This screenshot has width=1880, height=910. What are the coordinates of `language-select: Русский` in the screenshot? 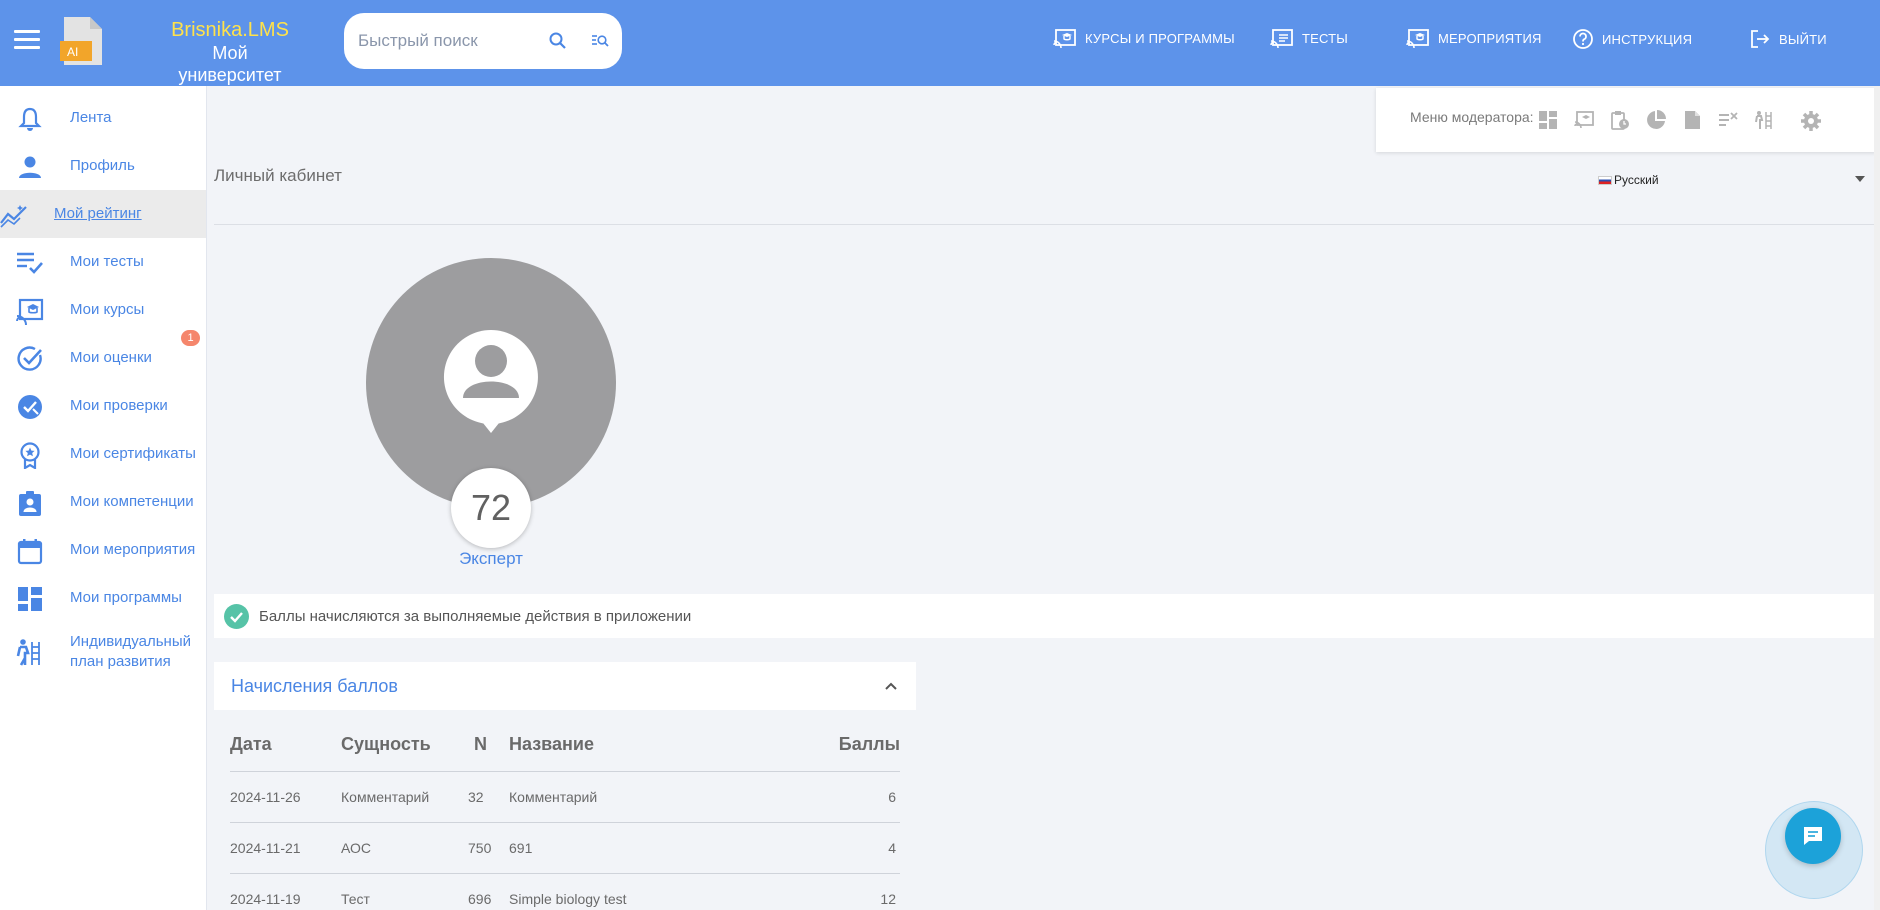 It's located at (1628, 180).